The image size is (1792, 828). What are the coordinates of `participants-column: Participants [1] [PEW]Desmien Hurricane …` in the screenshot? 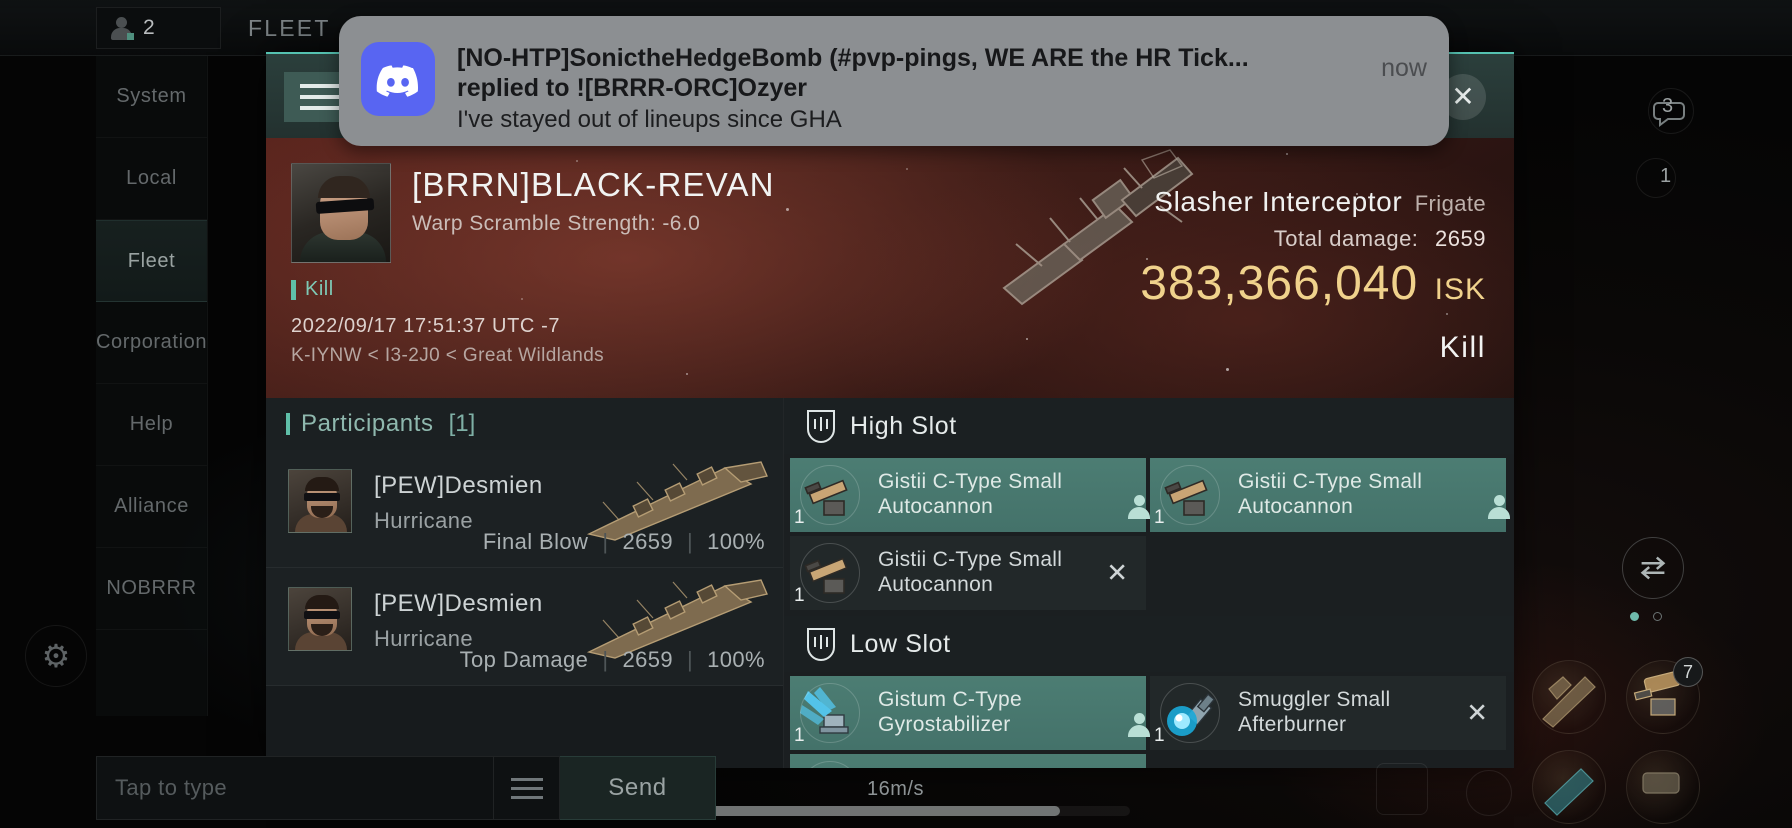 It's located at (525, 583).